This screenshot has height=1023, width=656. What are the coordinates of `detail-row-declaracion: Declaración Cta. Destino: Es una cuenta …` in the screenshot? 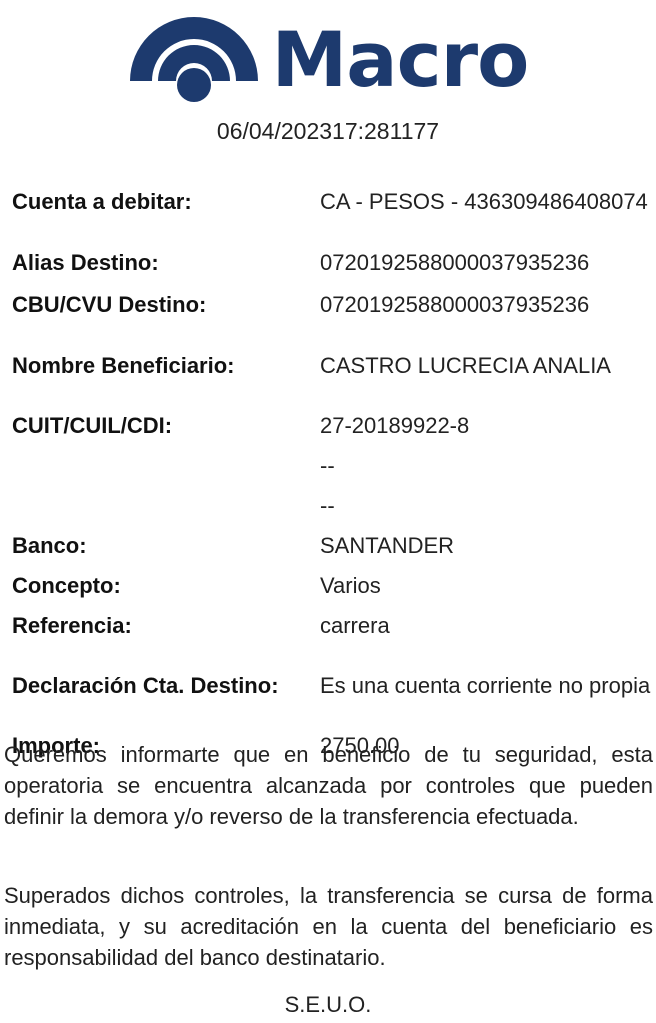 It's located at (332, 686).